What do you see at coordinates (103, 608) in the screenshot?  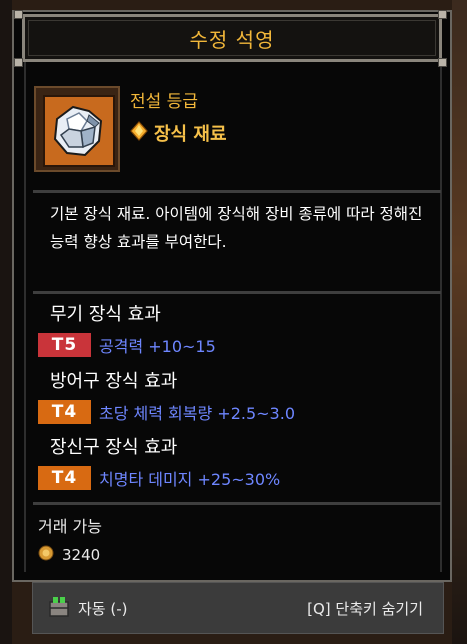 I see `auto-label: 자동 (-)` at bounding box center [103, 608].